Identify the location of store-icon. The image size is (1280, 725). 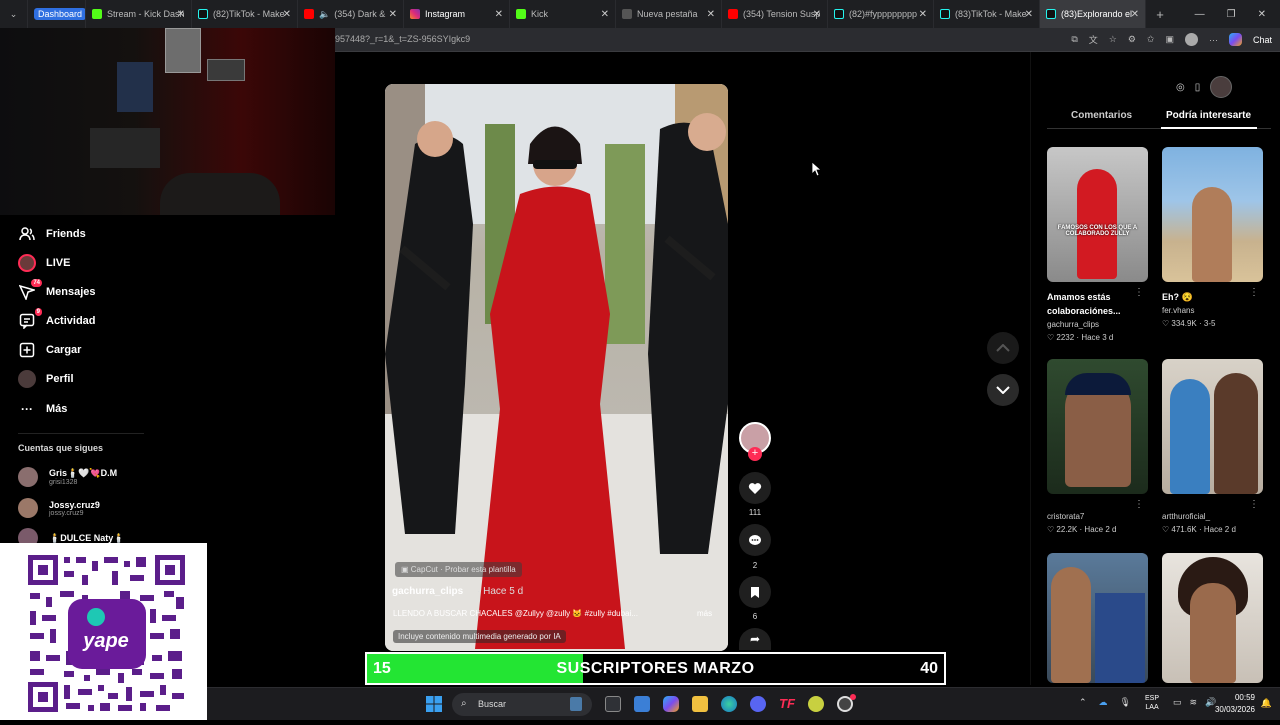
(642, 704).